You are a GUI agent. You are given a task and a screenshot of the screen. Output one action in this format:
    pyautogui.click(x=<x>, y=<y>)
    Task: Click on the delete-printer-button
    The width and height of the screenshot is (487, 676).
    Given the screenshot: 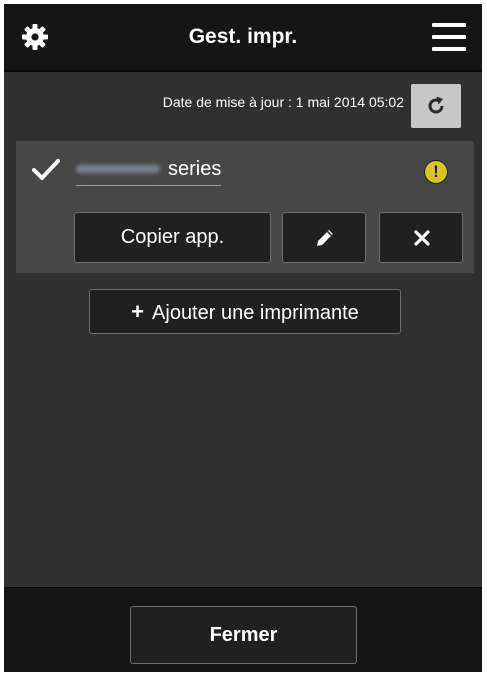 What is the action you would take?
    pyautogui.click(x=421, y=237)
    